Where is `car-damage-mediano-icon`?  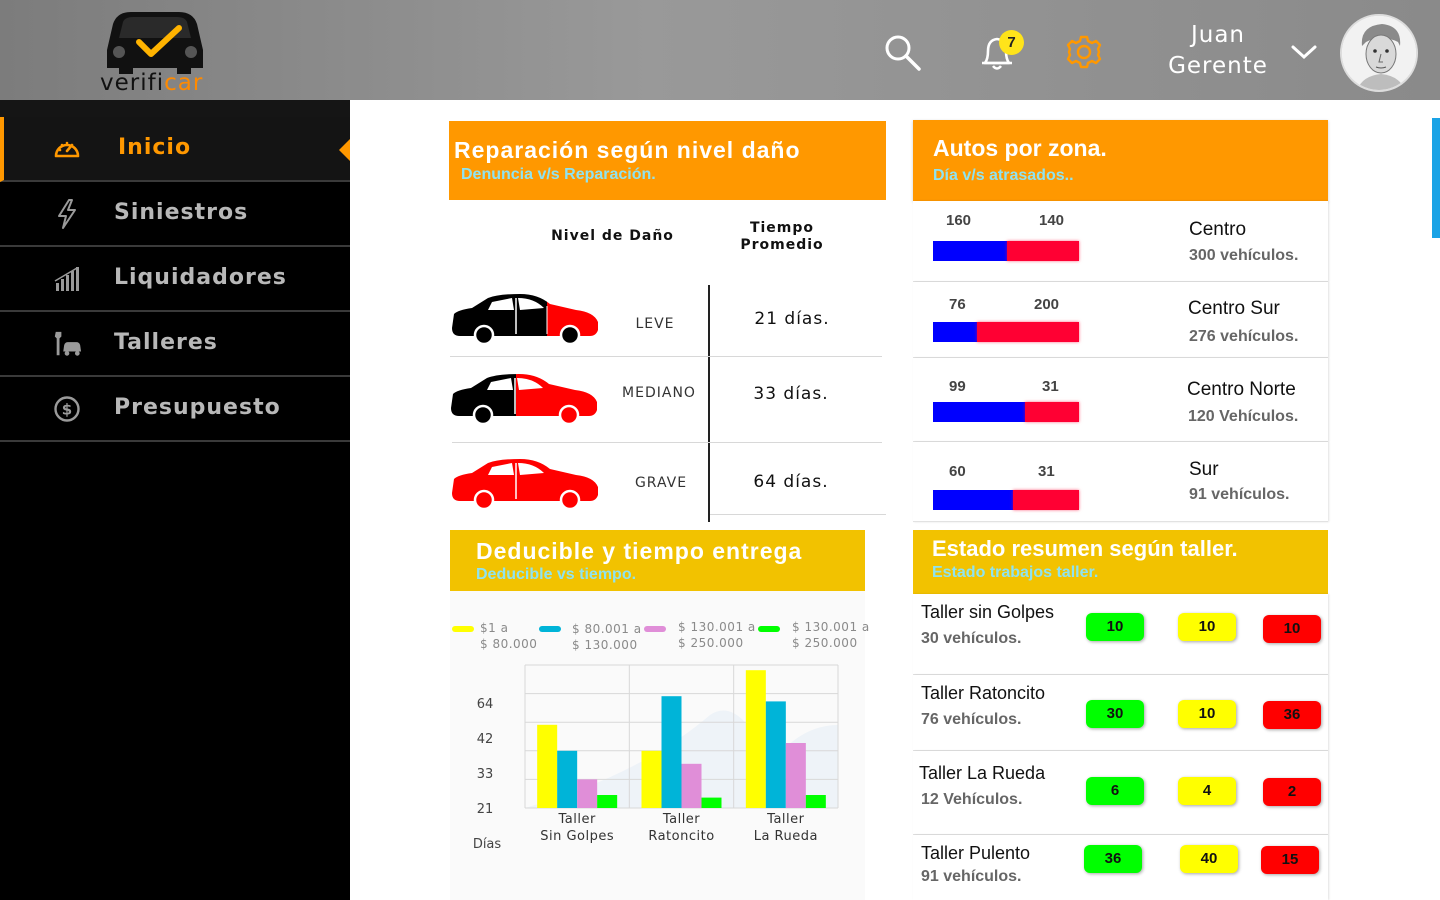 car-damage-mediano-icon is located at coordinates (524, 400).